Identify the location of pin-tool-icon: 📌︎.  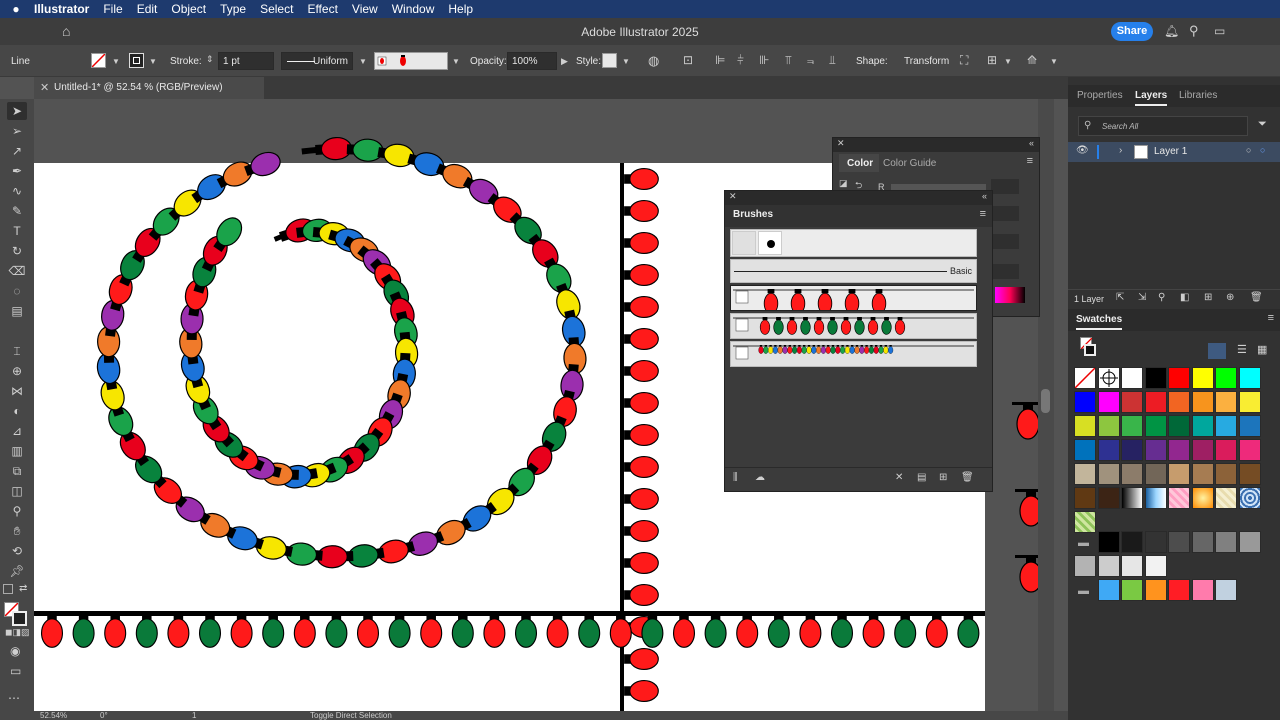
(17, 571).